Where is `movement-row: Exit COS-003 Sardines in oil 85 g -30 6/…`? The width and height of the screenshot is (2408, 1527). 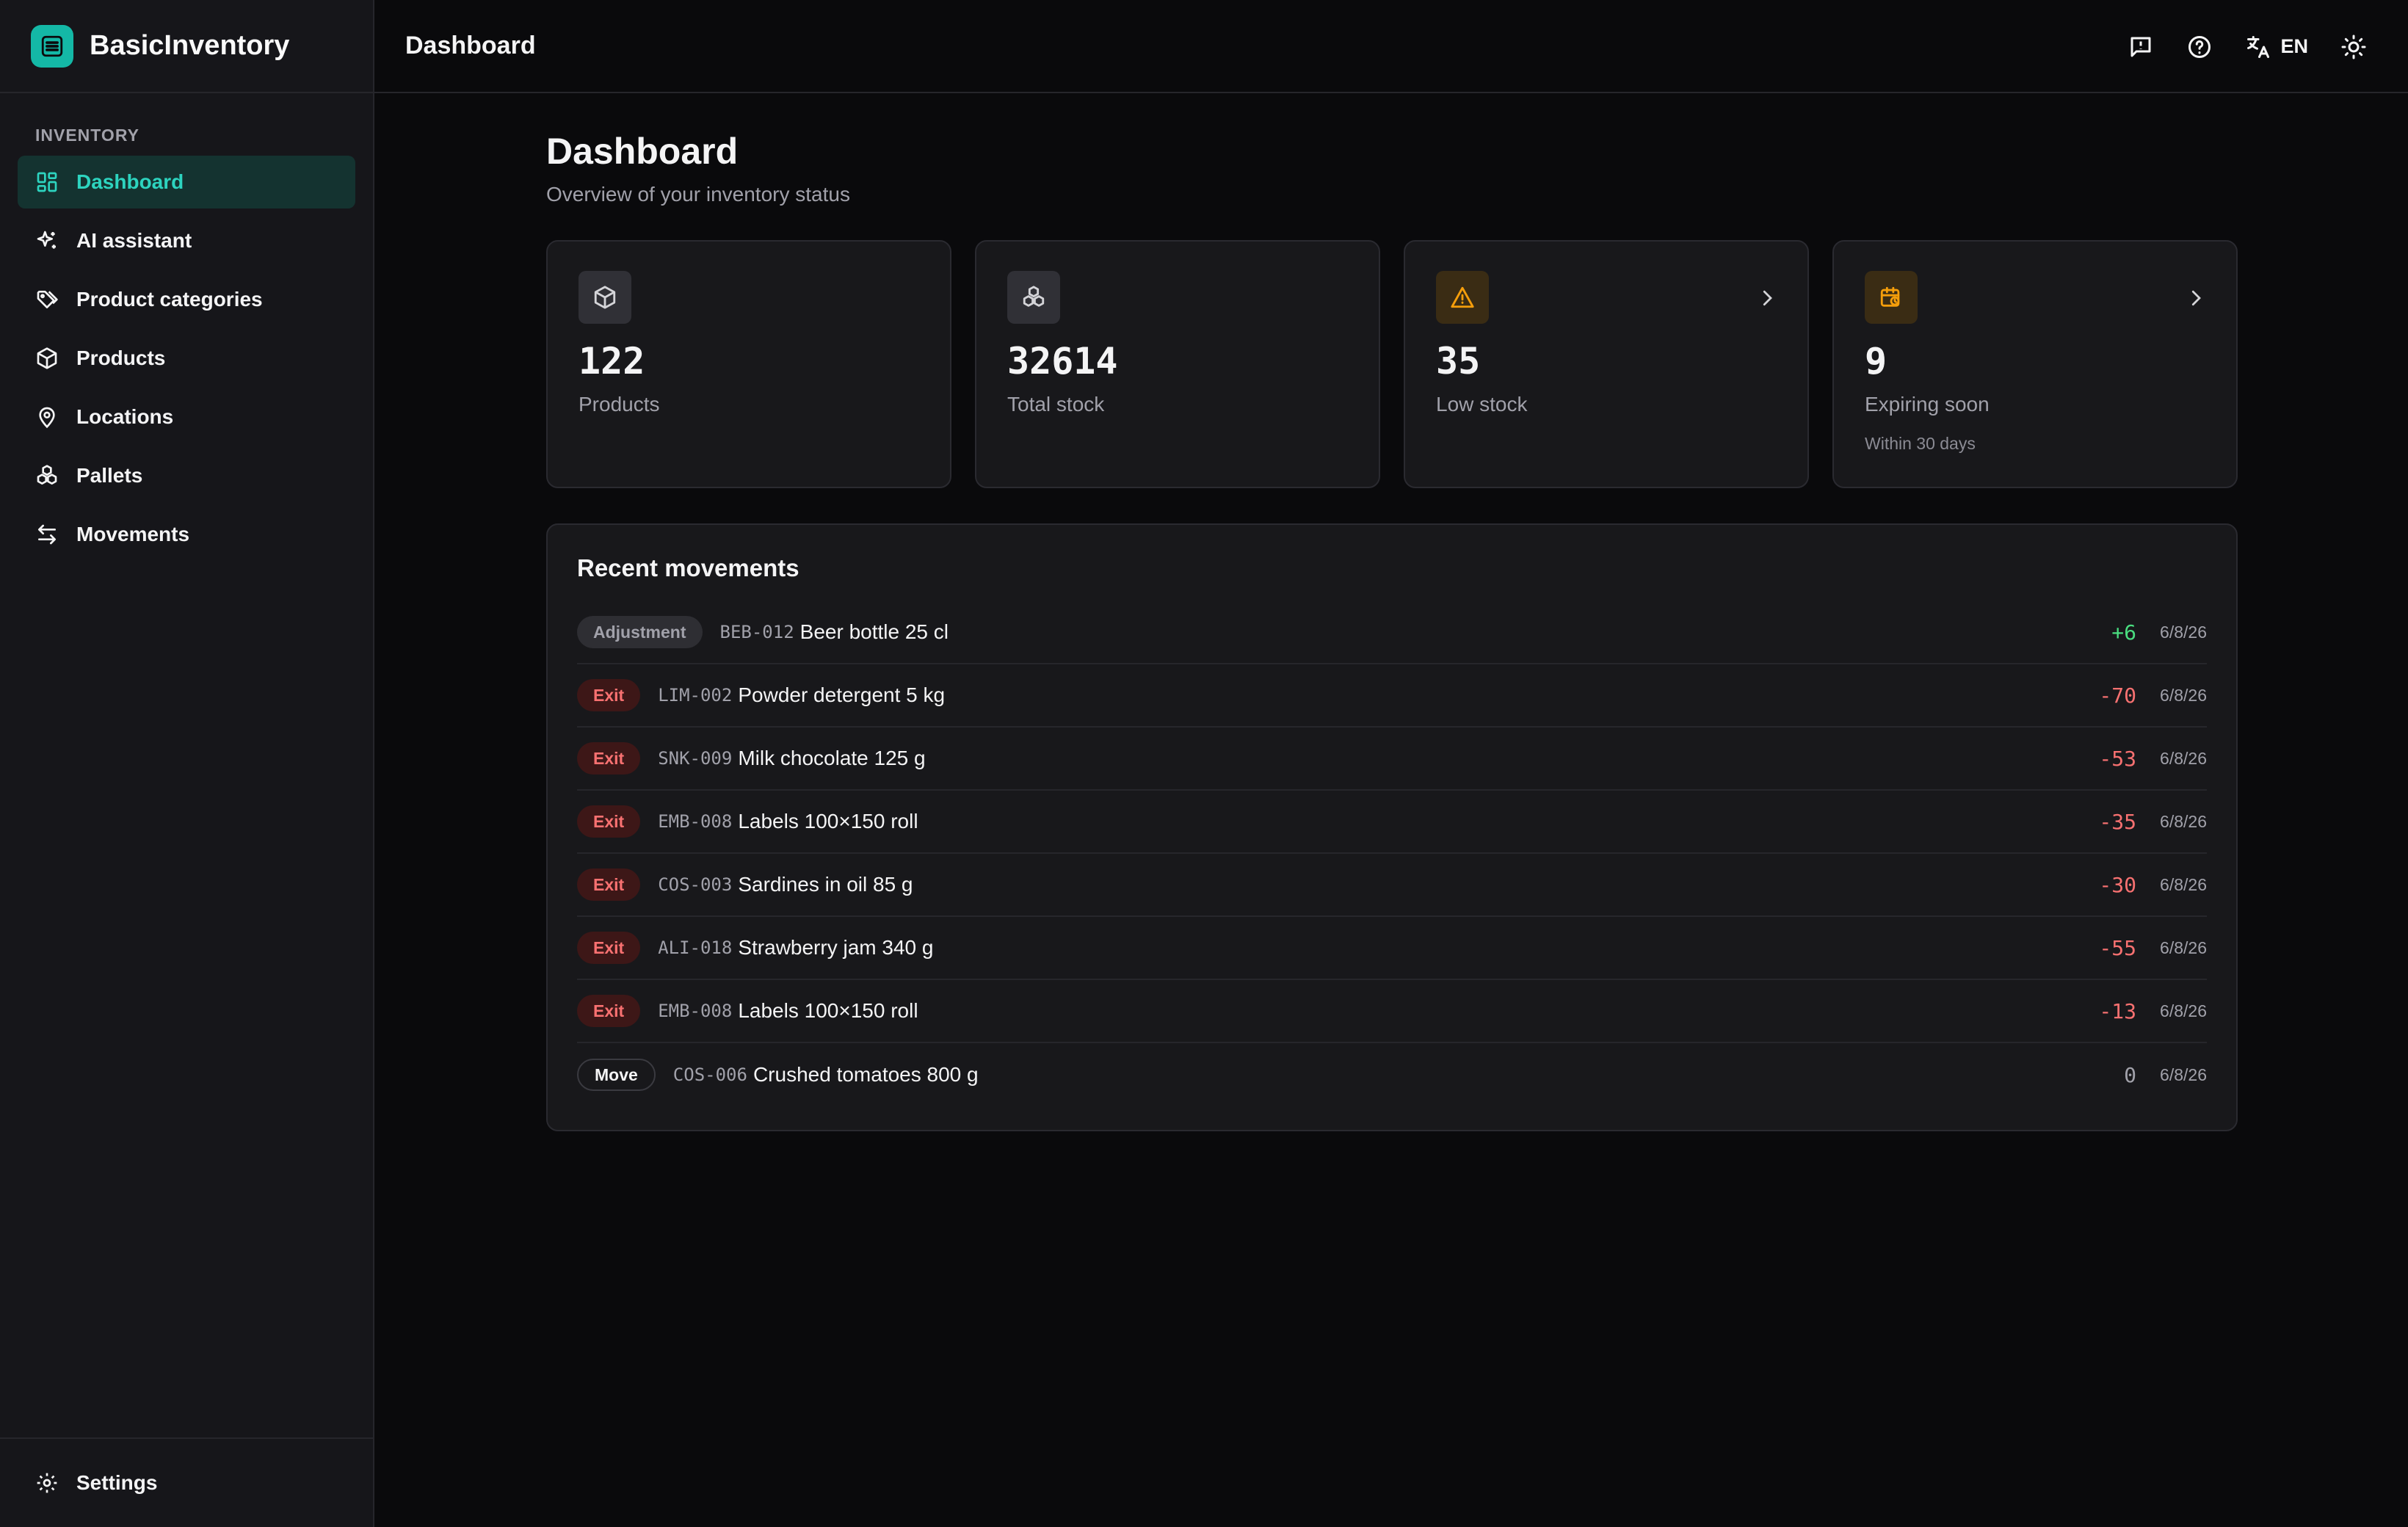
movement-row: Exit COS-003 Sardines in oil 85 g -30 6/… is located at coordinates (1392, 885).